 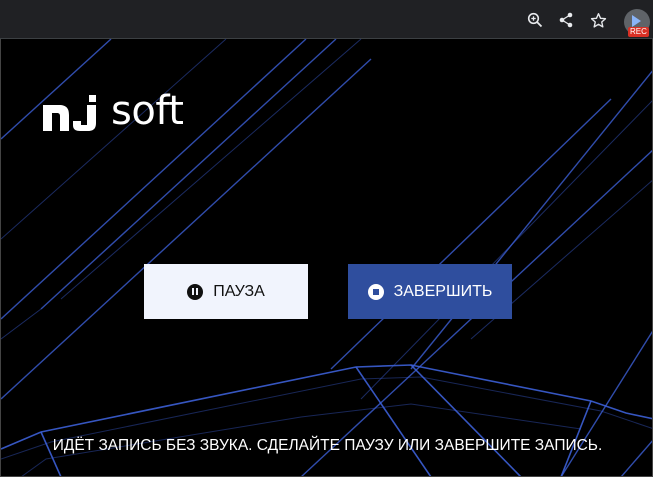 I want to click on share-icon, so click(x=566, y=20).